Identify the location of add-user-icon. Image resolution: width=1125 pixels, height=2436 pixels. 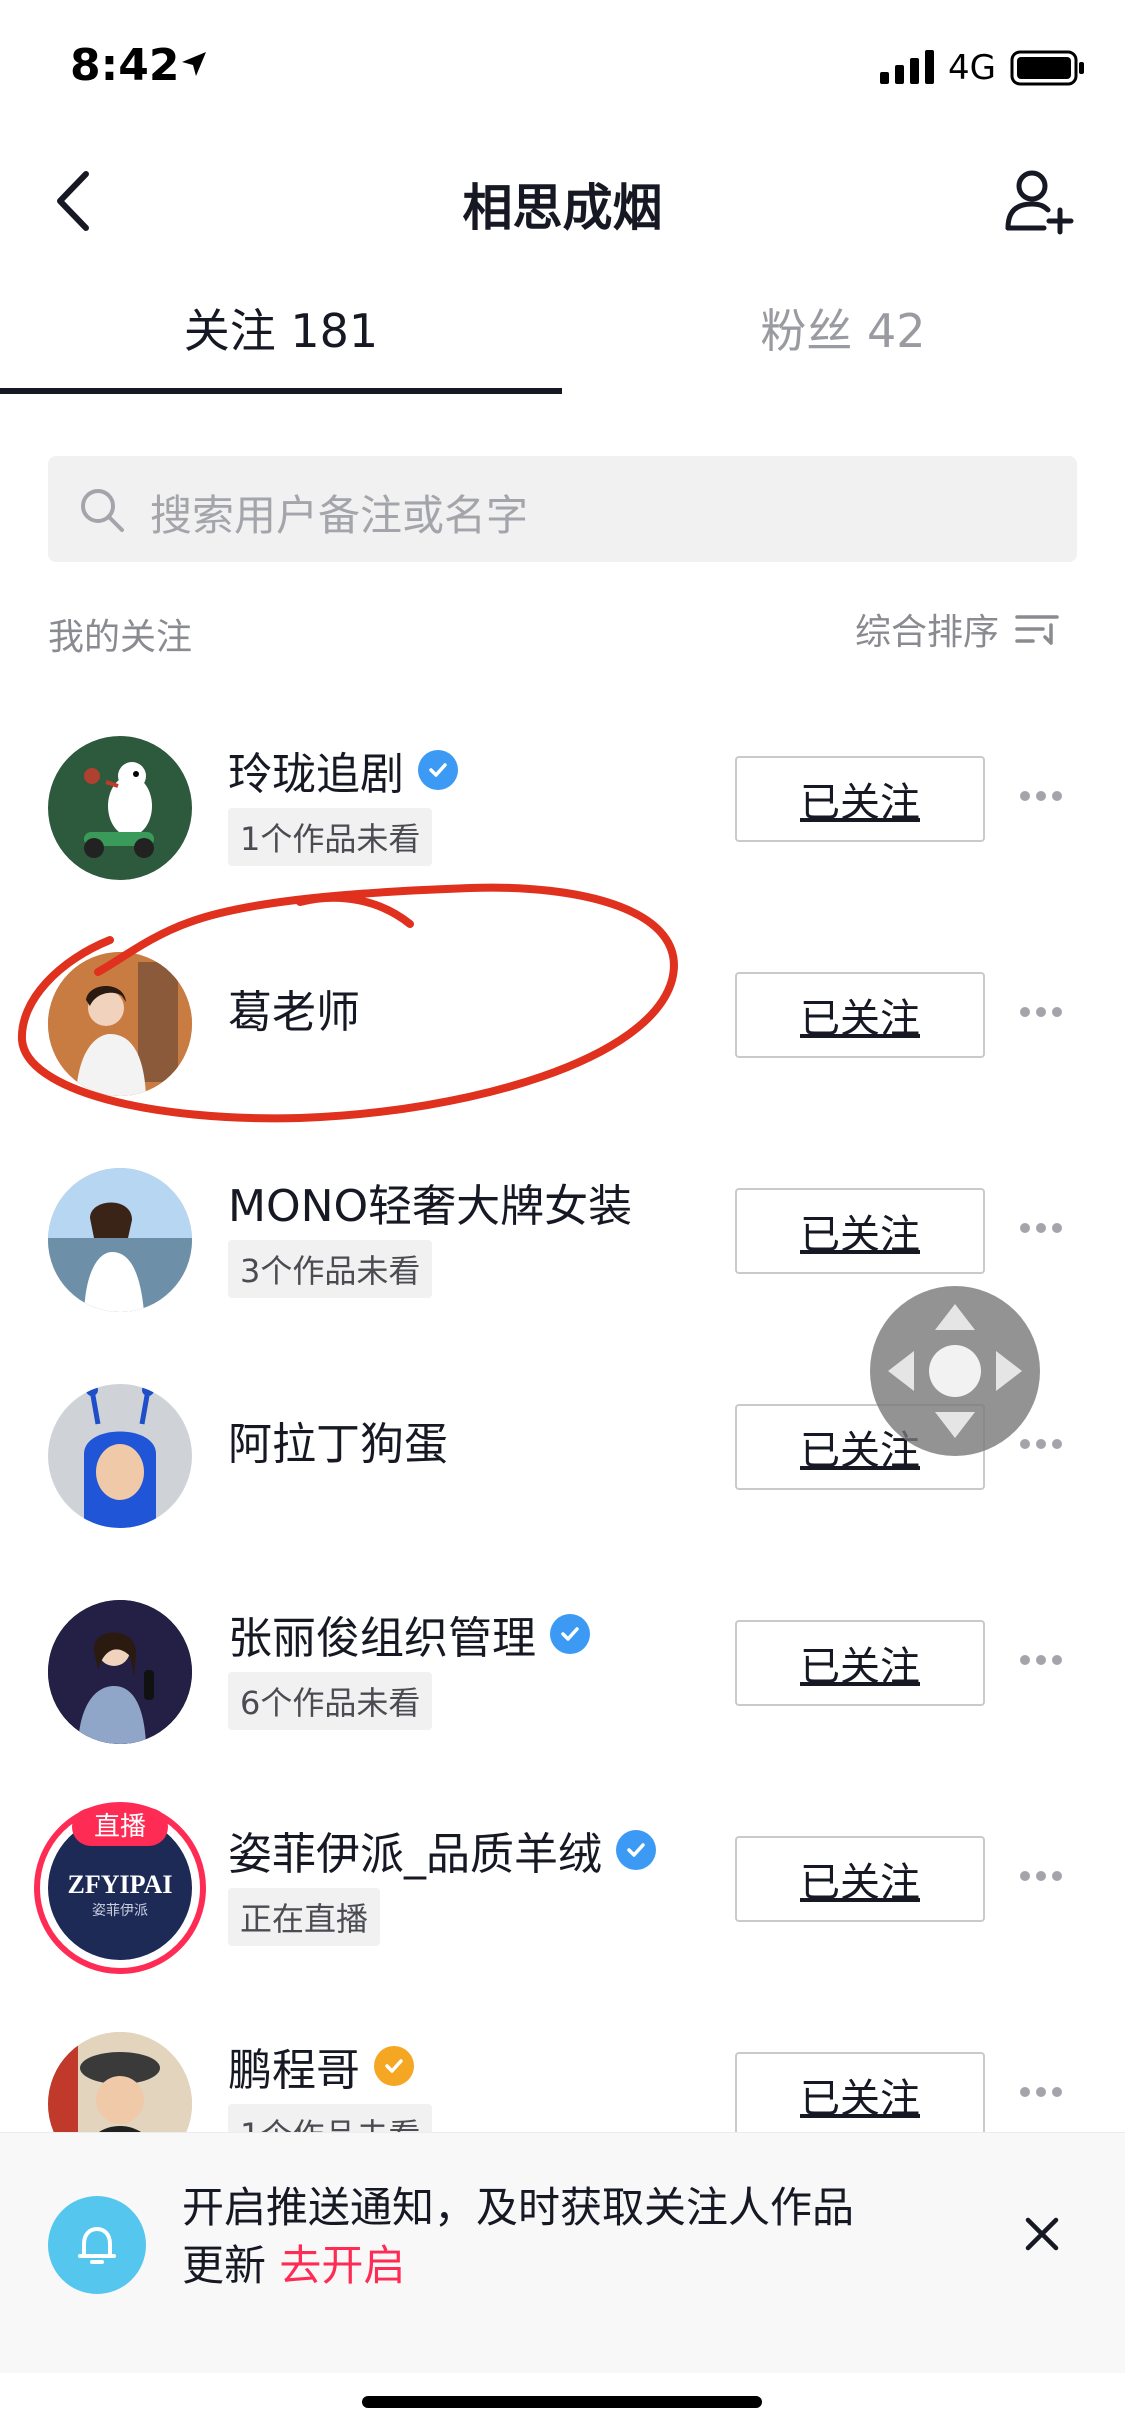
(1040, 202).